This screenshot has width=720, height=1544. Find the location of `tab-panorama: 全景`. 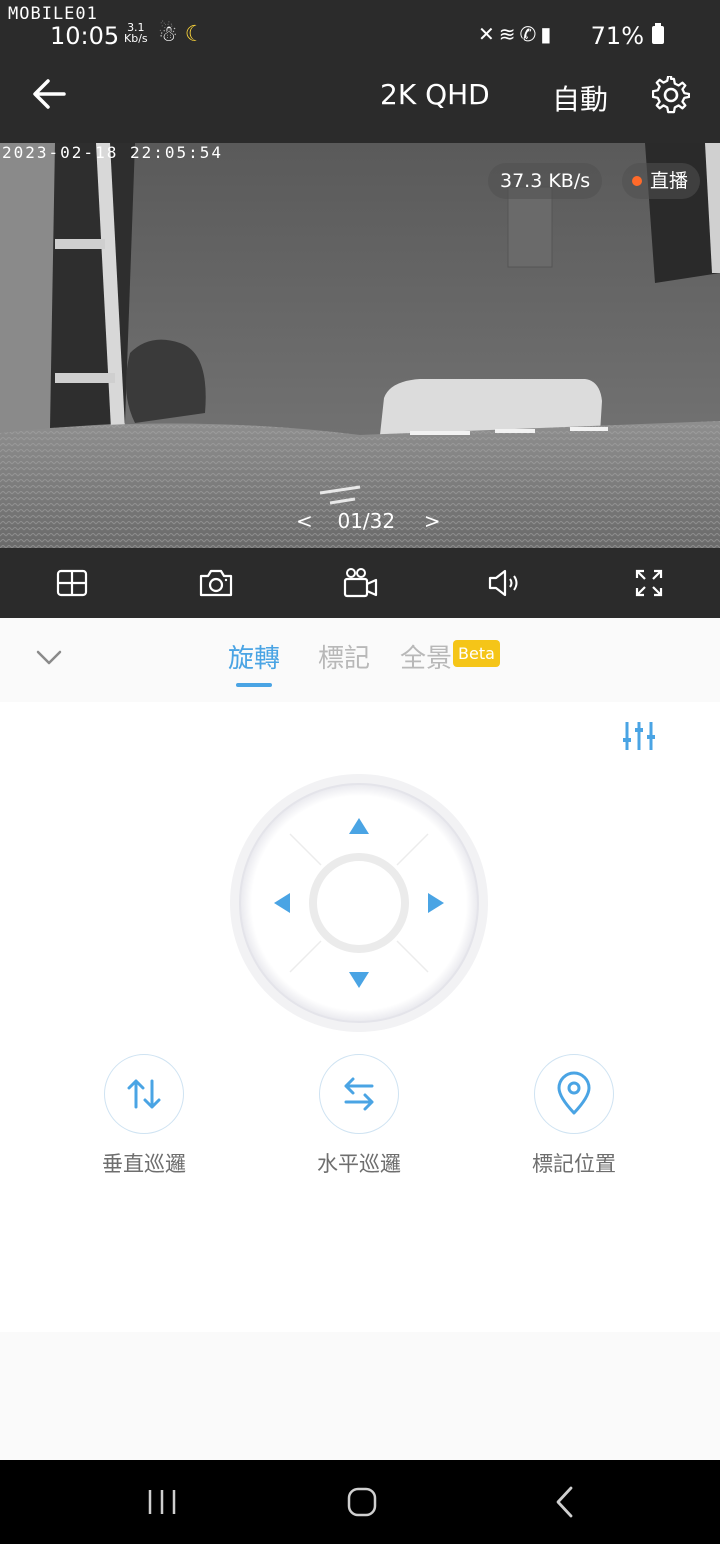

tab-panorama: 全景 is located at coordinates (426, 656).